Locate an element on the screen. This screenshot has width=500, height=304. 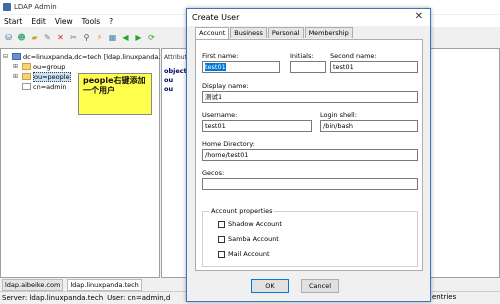
search-icon: ⚲ is located at coordinates (86, 37).